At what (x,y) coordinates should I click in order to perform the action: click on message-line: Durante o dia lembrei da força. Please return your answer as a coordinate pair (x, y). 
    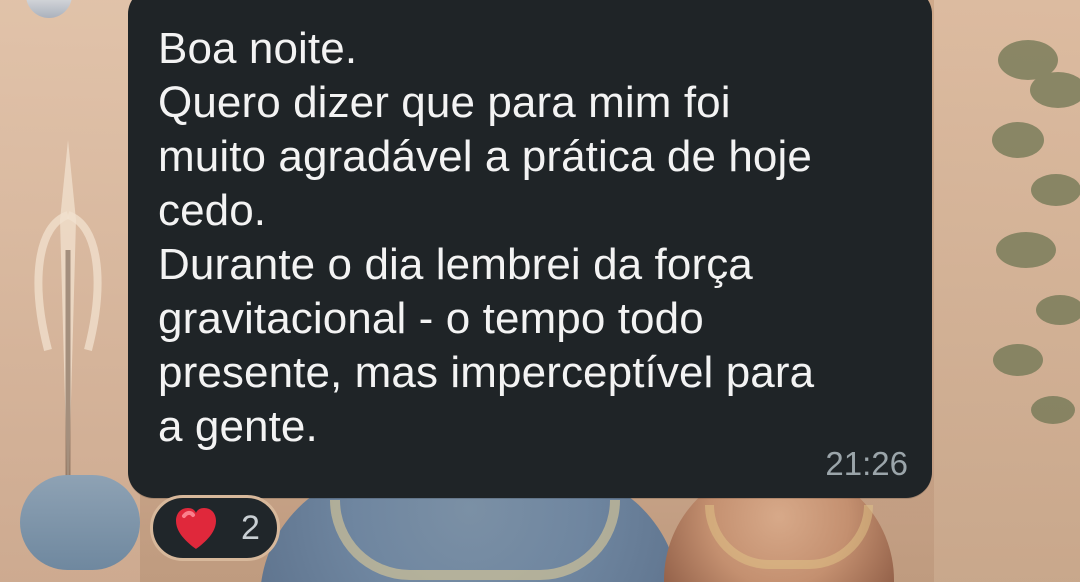
    Looking at the image, I should click on (455, 264).